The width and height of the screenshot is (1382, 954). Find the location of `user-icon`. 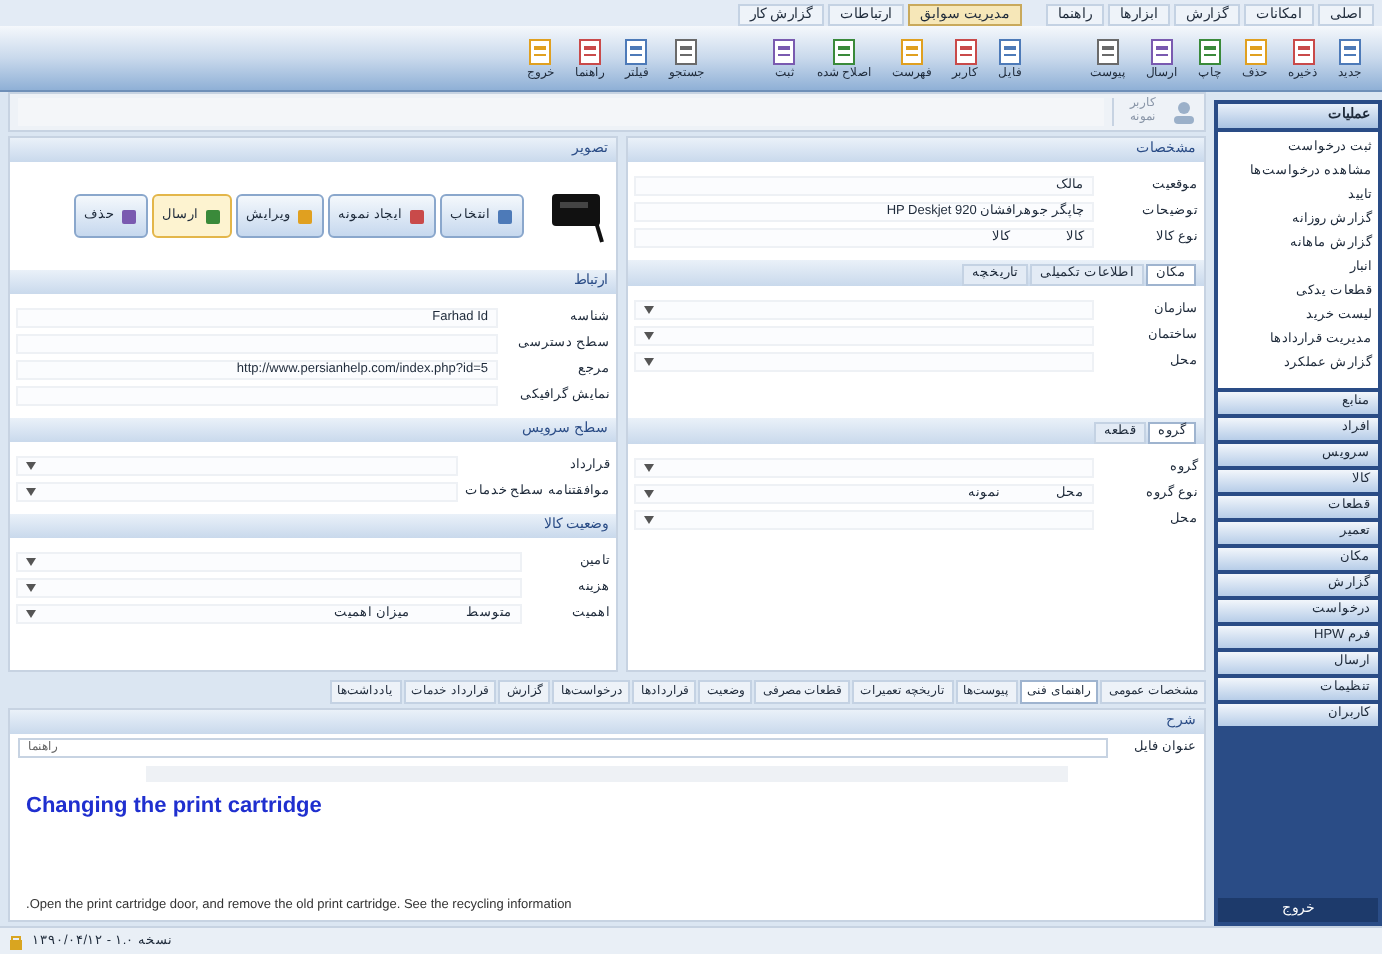

user-icon is located at coordinates (1184, 112).